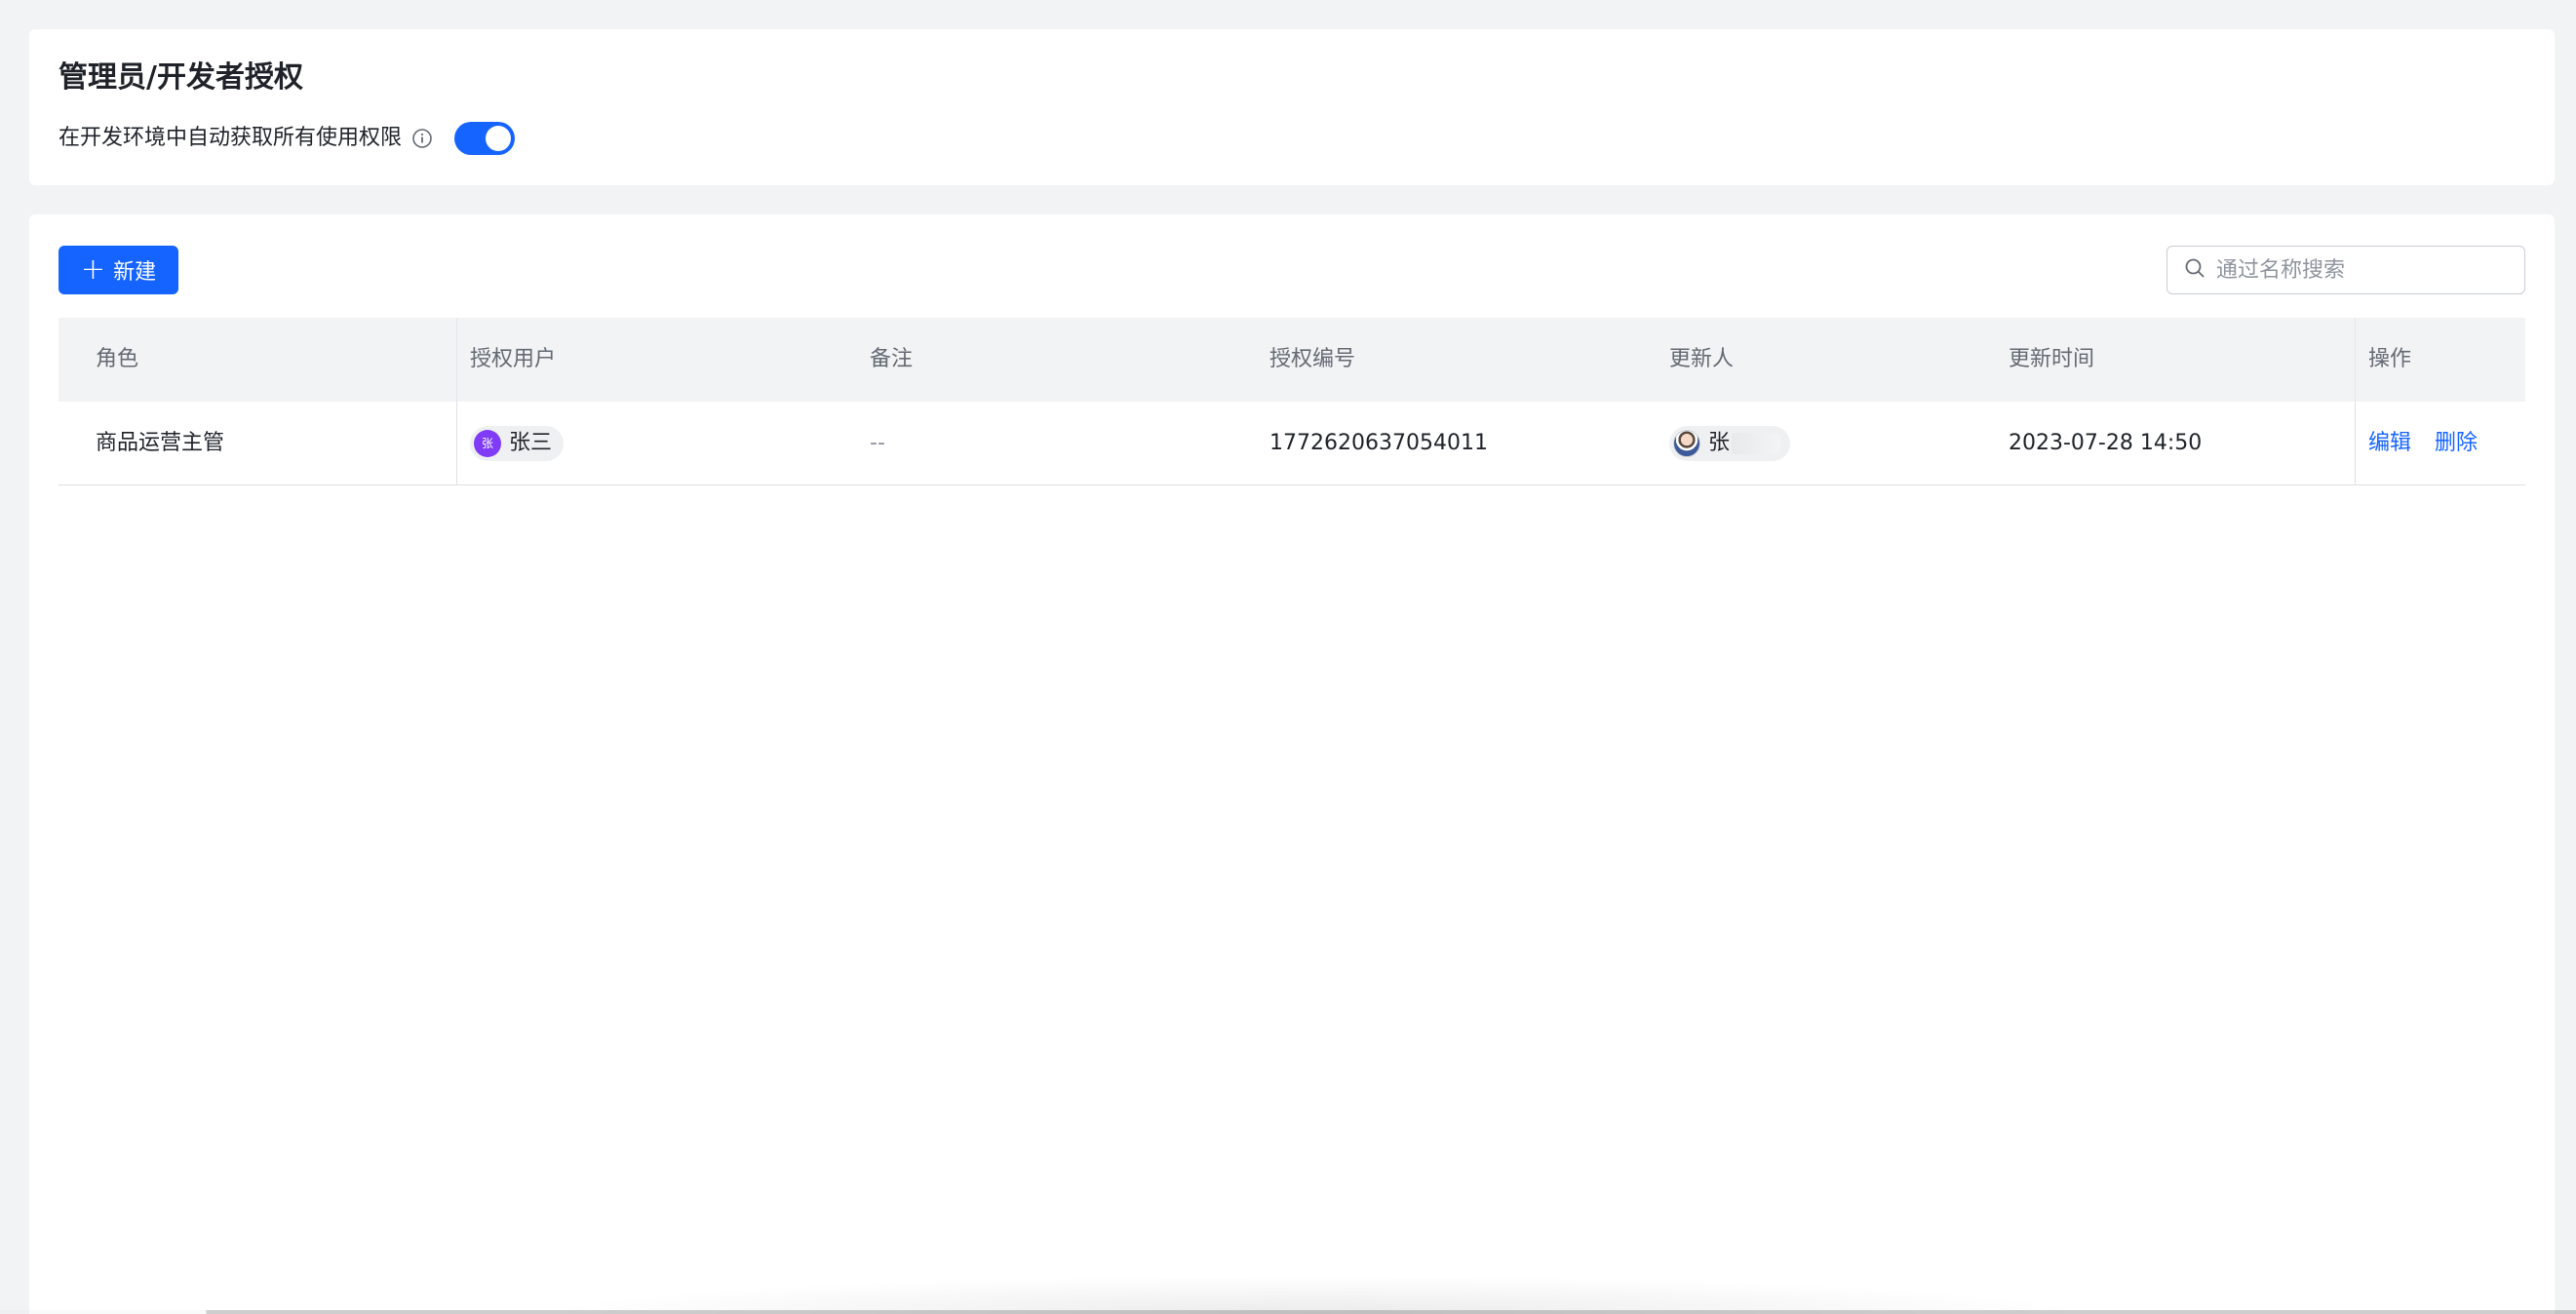 This screenshot has height=1314, width=2576. What do you see at coordinates (2390, 359) in the screenshot?
I see `column-header-actions: 操作` at bounding box center [2390, 359].